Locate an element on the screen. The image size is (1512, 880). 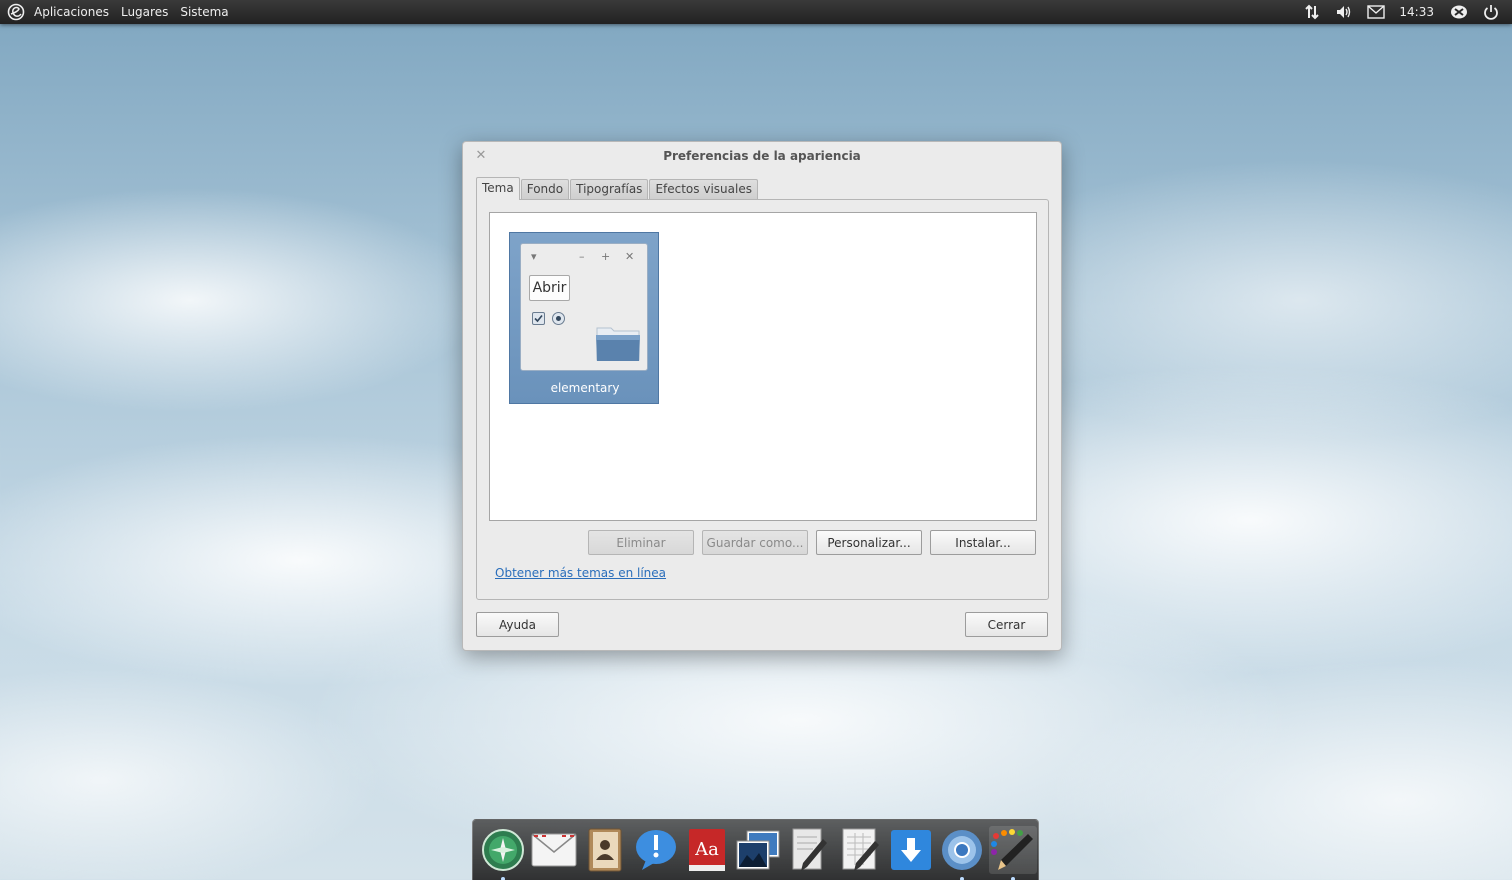
theme-list: ▾ – + ✕ Abrir elementary is located at coordinates (763, 366).